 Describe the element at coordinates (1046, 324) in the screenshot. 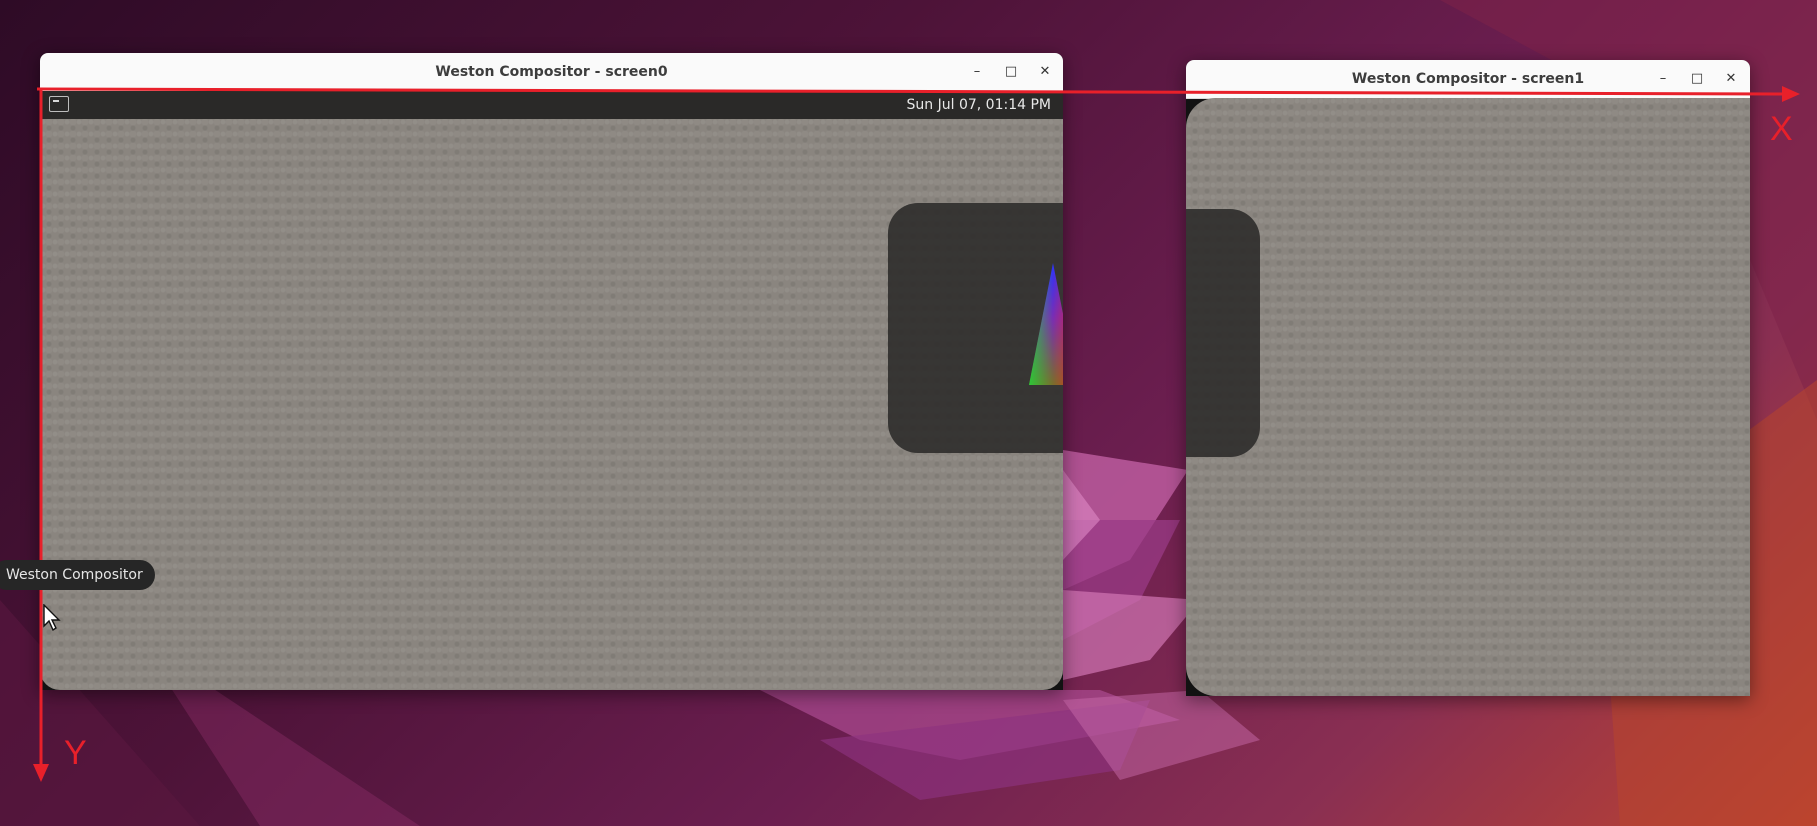

I see `rgb-triangle` at that location.